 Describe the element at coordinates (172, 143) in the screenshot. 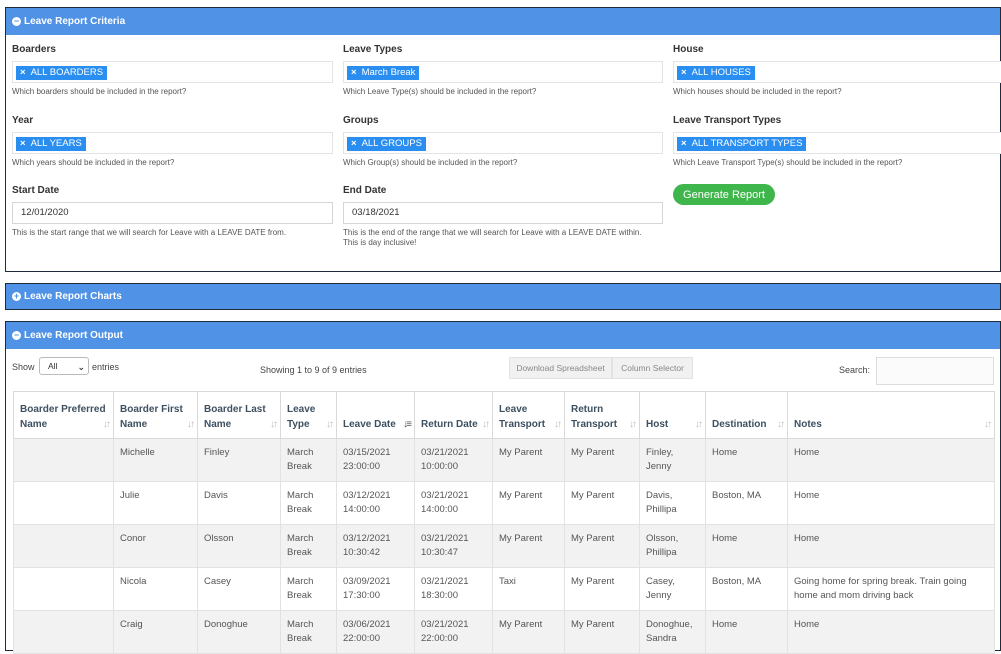

I see `year-select: × ALL YEARS` at that location.